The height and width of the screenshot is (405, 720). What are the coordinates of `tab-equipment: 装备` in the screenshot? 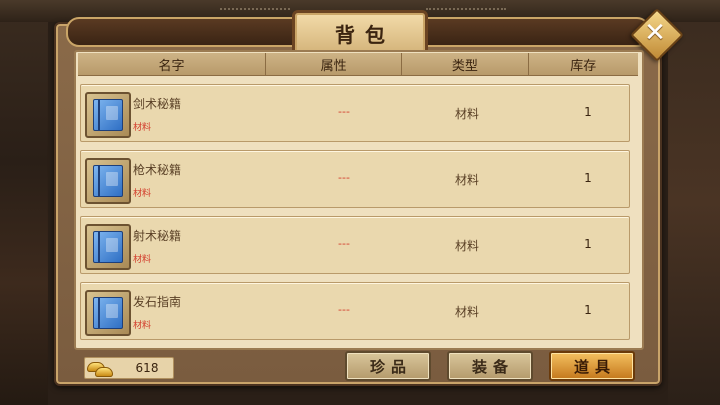 It's located at (490, 366).